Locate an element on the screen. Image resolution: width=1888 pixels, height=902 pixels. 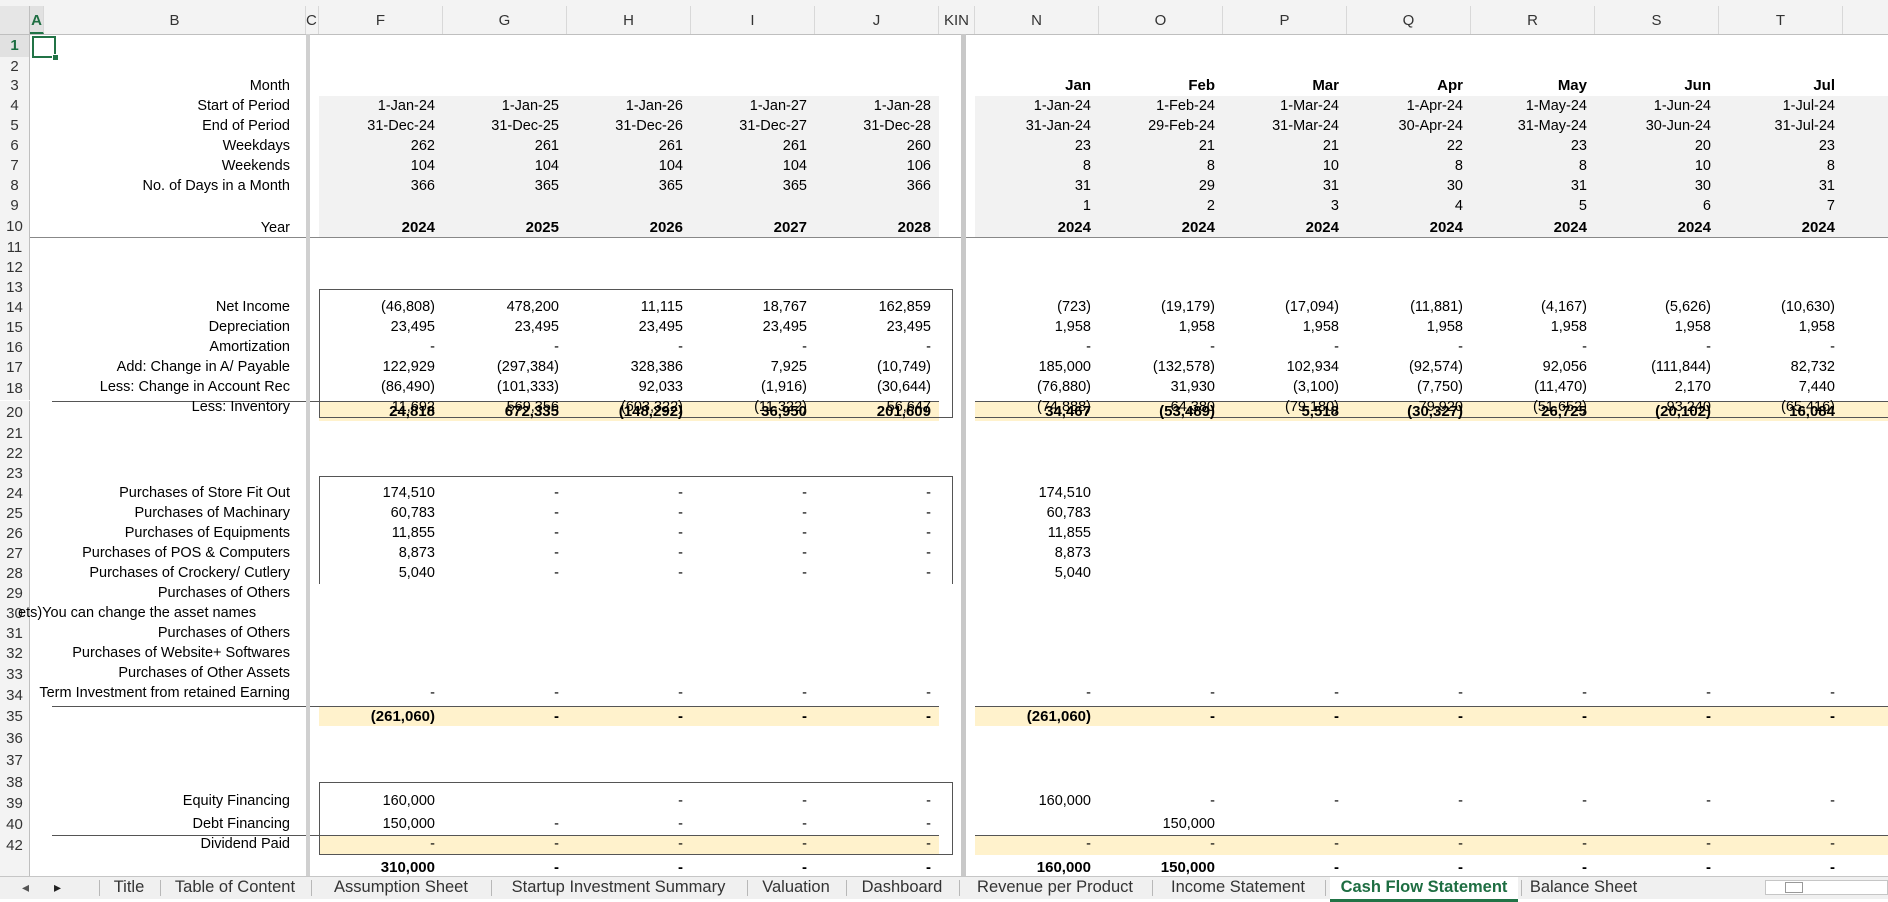
row-header-10: 10 is located at coordinates (15, 227).